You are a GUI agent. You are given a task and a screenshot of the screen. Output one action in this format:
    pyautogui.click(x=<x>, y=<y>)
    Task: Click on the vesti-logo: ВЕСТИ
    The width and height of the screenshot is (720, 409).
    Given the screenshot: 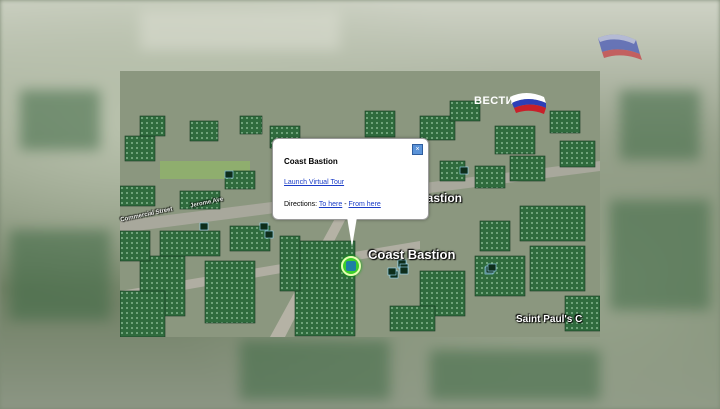 What is the action you would take?
    pyautogui.click(x=510, y=103)
    